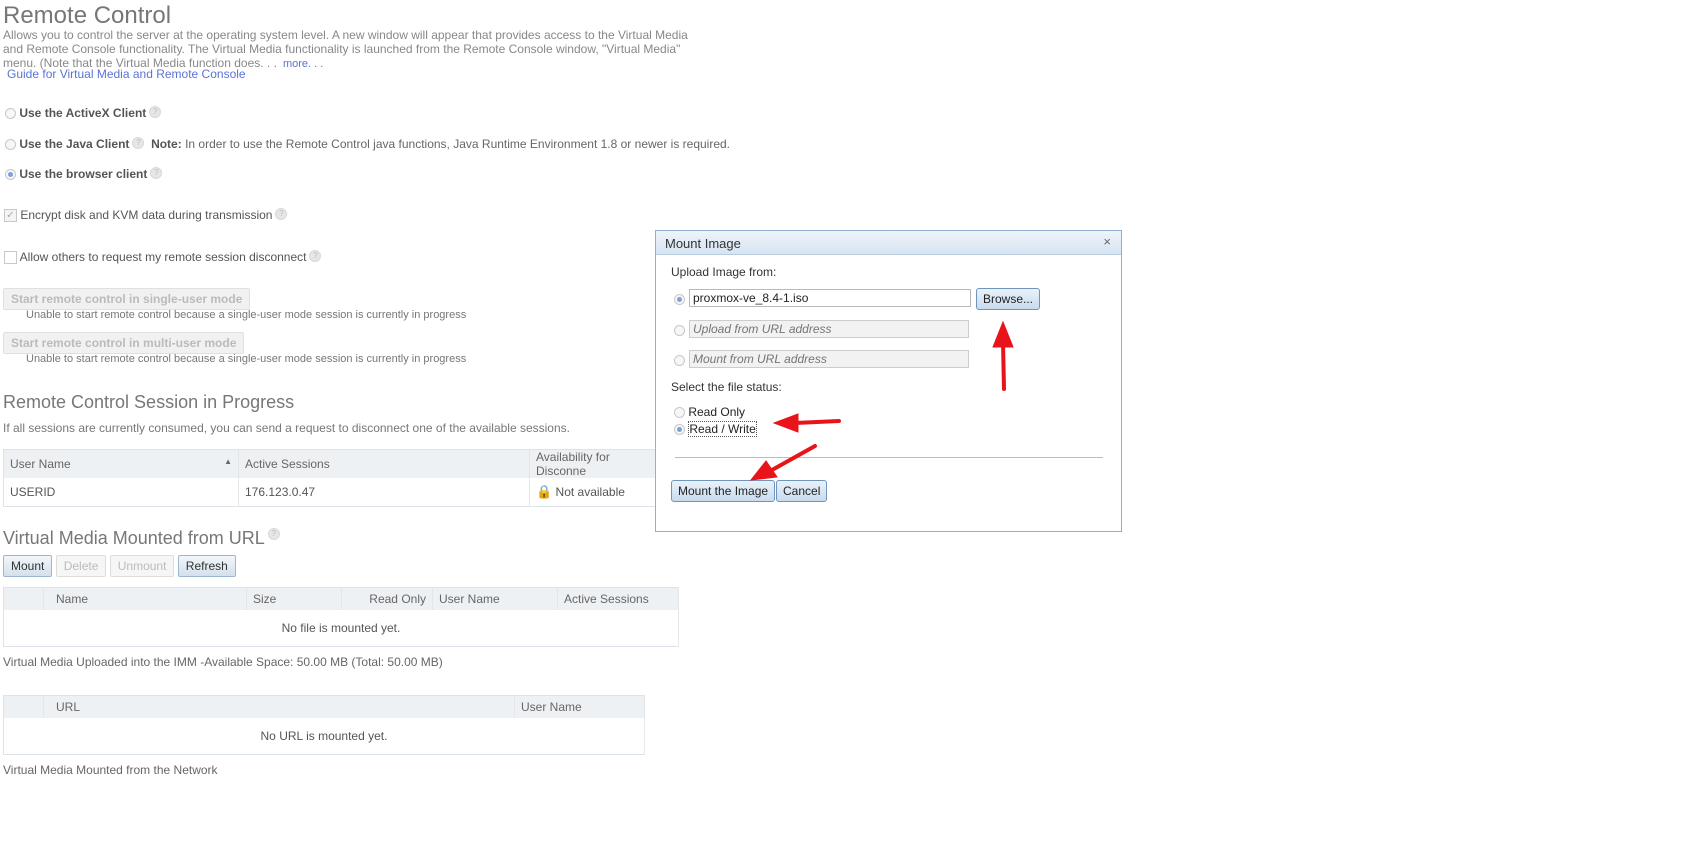 Image resolution: width=1684 pixels, height=844 pixels. Describe the element at coordinates (881, 400) in the screenshot. I see `annotation-arrows` at that location.